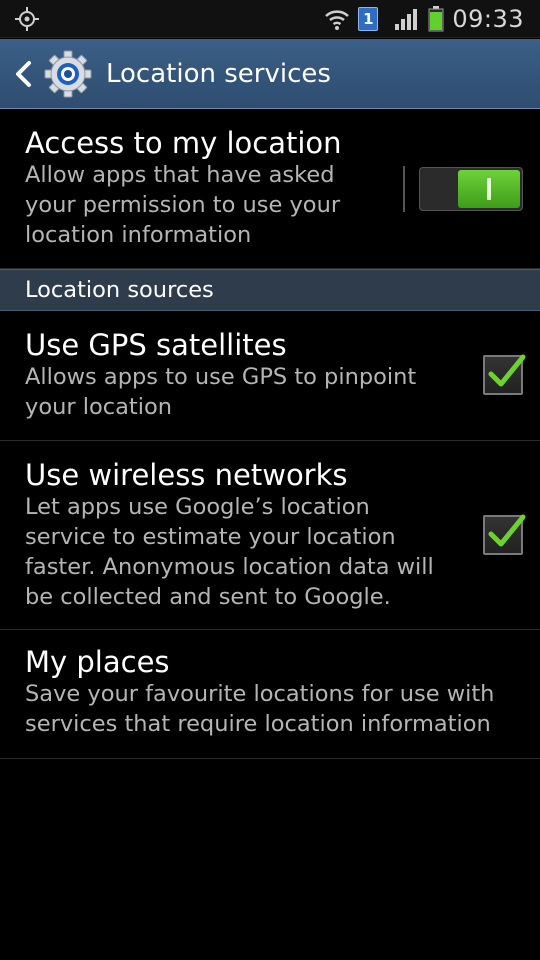 The image size is (540, 960). What do you see at coordinates (23, 74) in the screenshot?
I see `back-chevron-icon` at bounding box center [23, 74].